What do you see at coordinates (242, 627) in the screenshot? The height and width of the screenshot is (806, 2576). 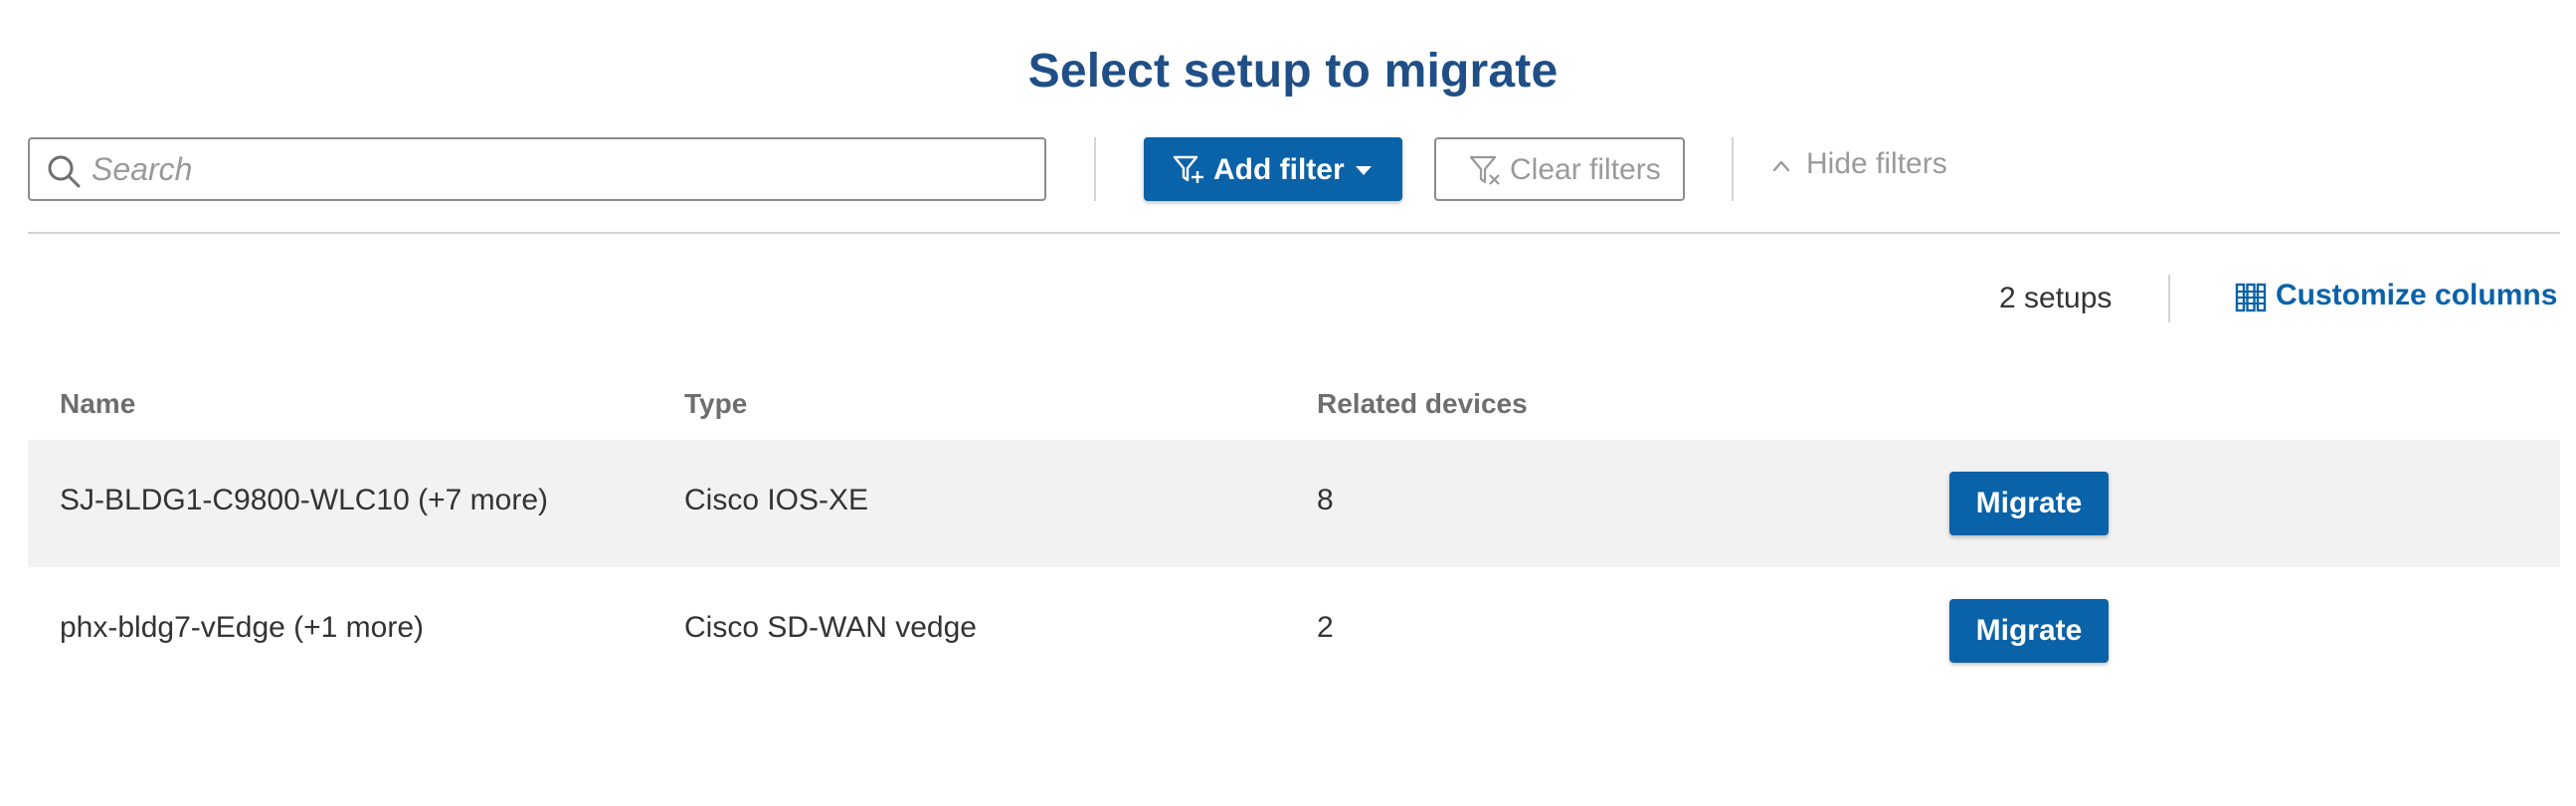 I see `cell-name: phx-bldg7-vEdge (+1 more)` at bounding box center [242, 627].